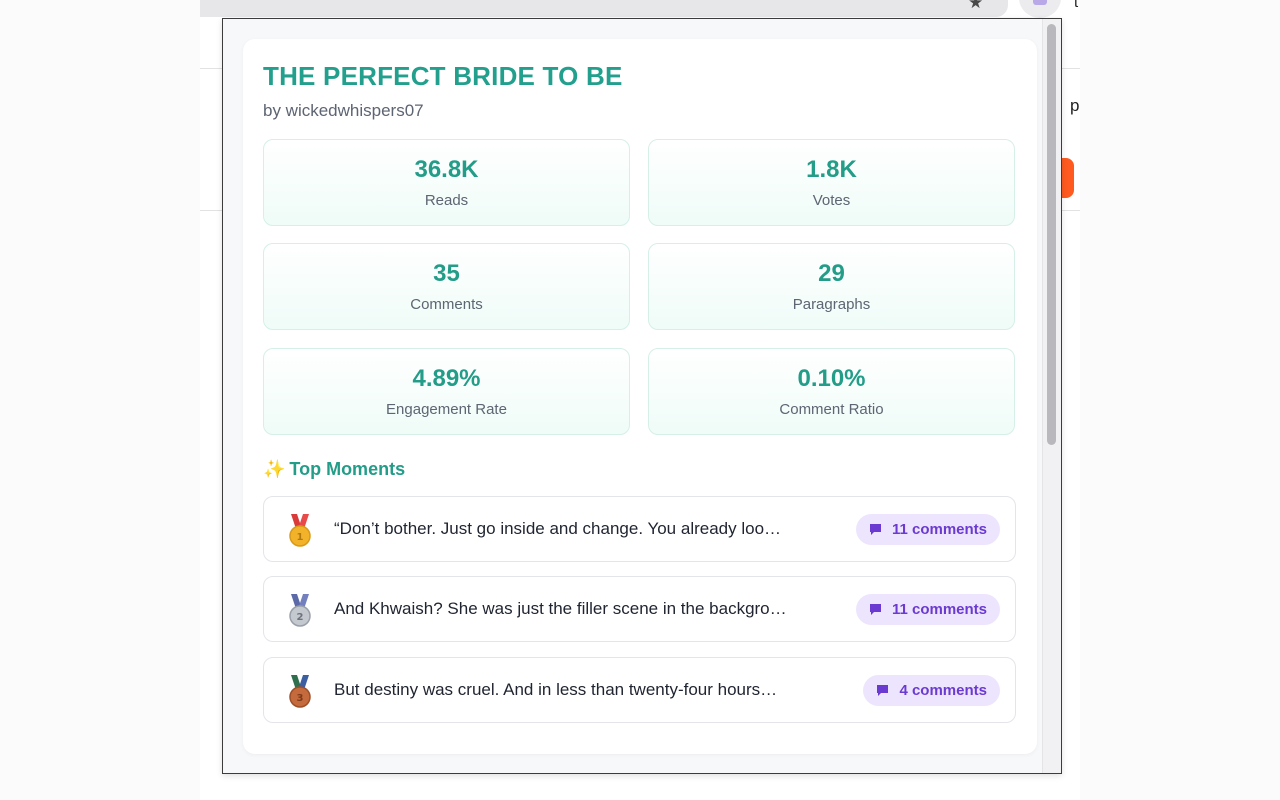 This screenshot has height=800, width=1280. Describe the element at coordinates (1075, 105) in the screenshot. I see `background-text-fragment: p` at that location.